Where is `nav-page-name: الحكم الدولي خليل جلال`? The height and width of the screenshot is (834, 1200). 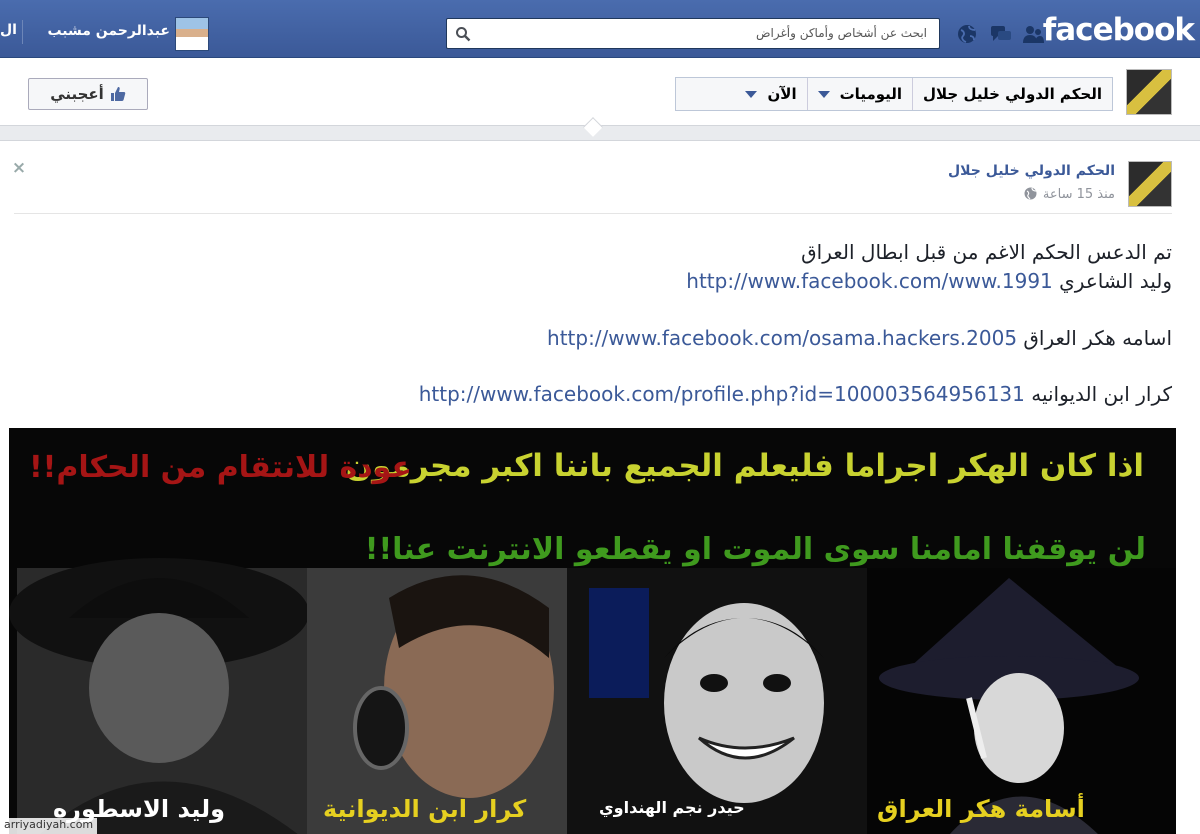
nav-page-name: الحكم الدولي خليل جلال is located at coordinates (1012, 94).